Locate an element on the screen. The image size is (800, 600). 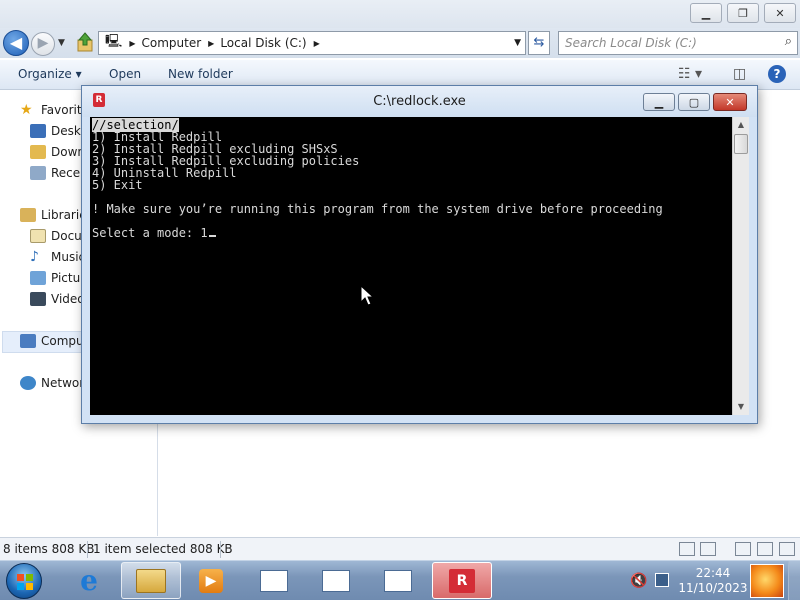
computer-icon is located at coordinates (28, 341).